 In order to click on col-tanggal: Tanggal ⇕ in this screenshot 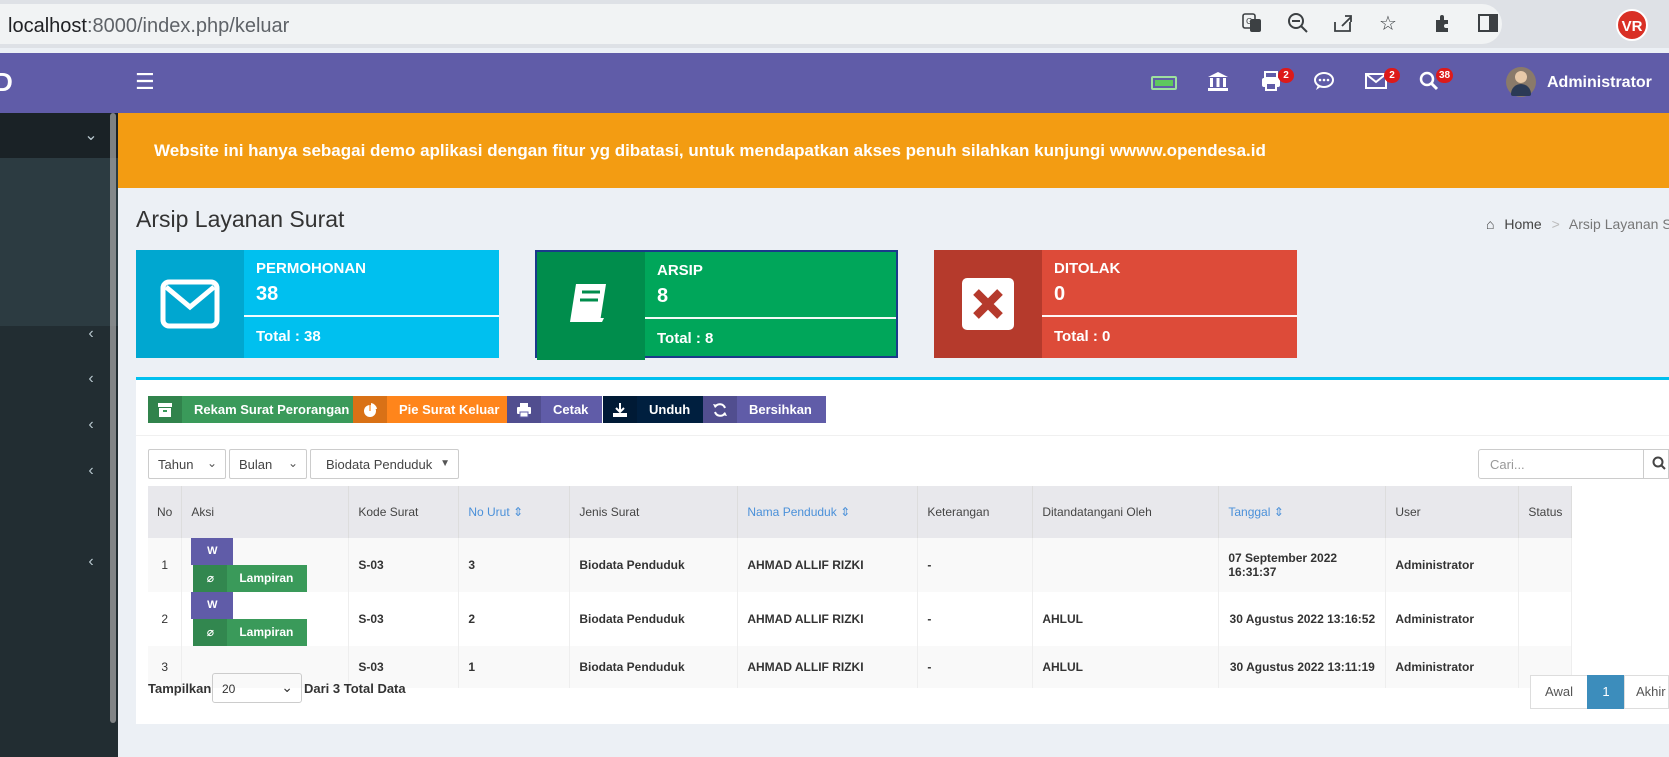, I will do `click(1302, 512)`.